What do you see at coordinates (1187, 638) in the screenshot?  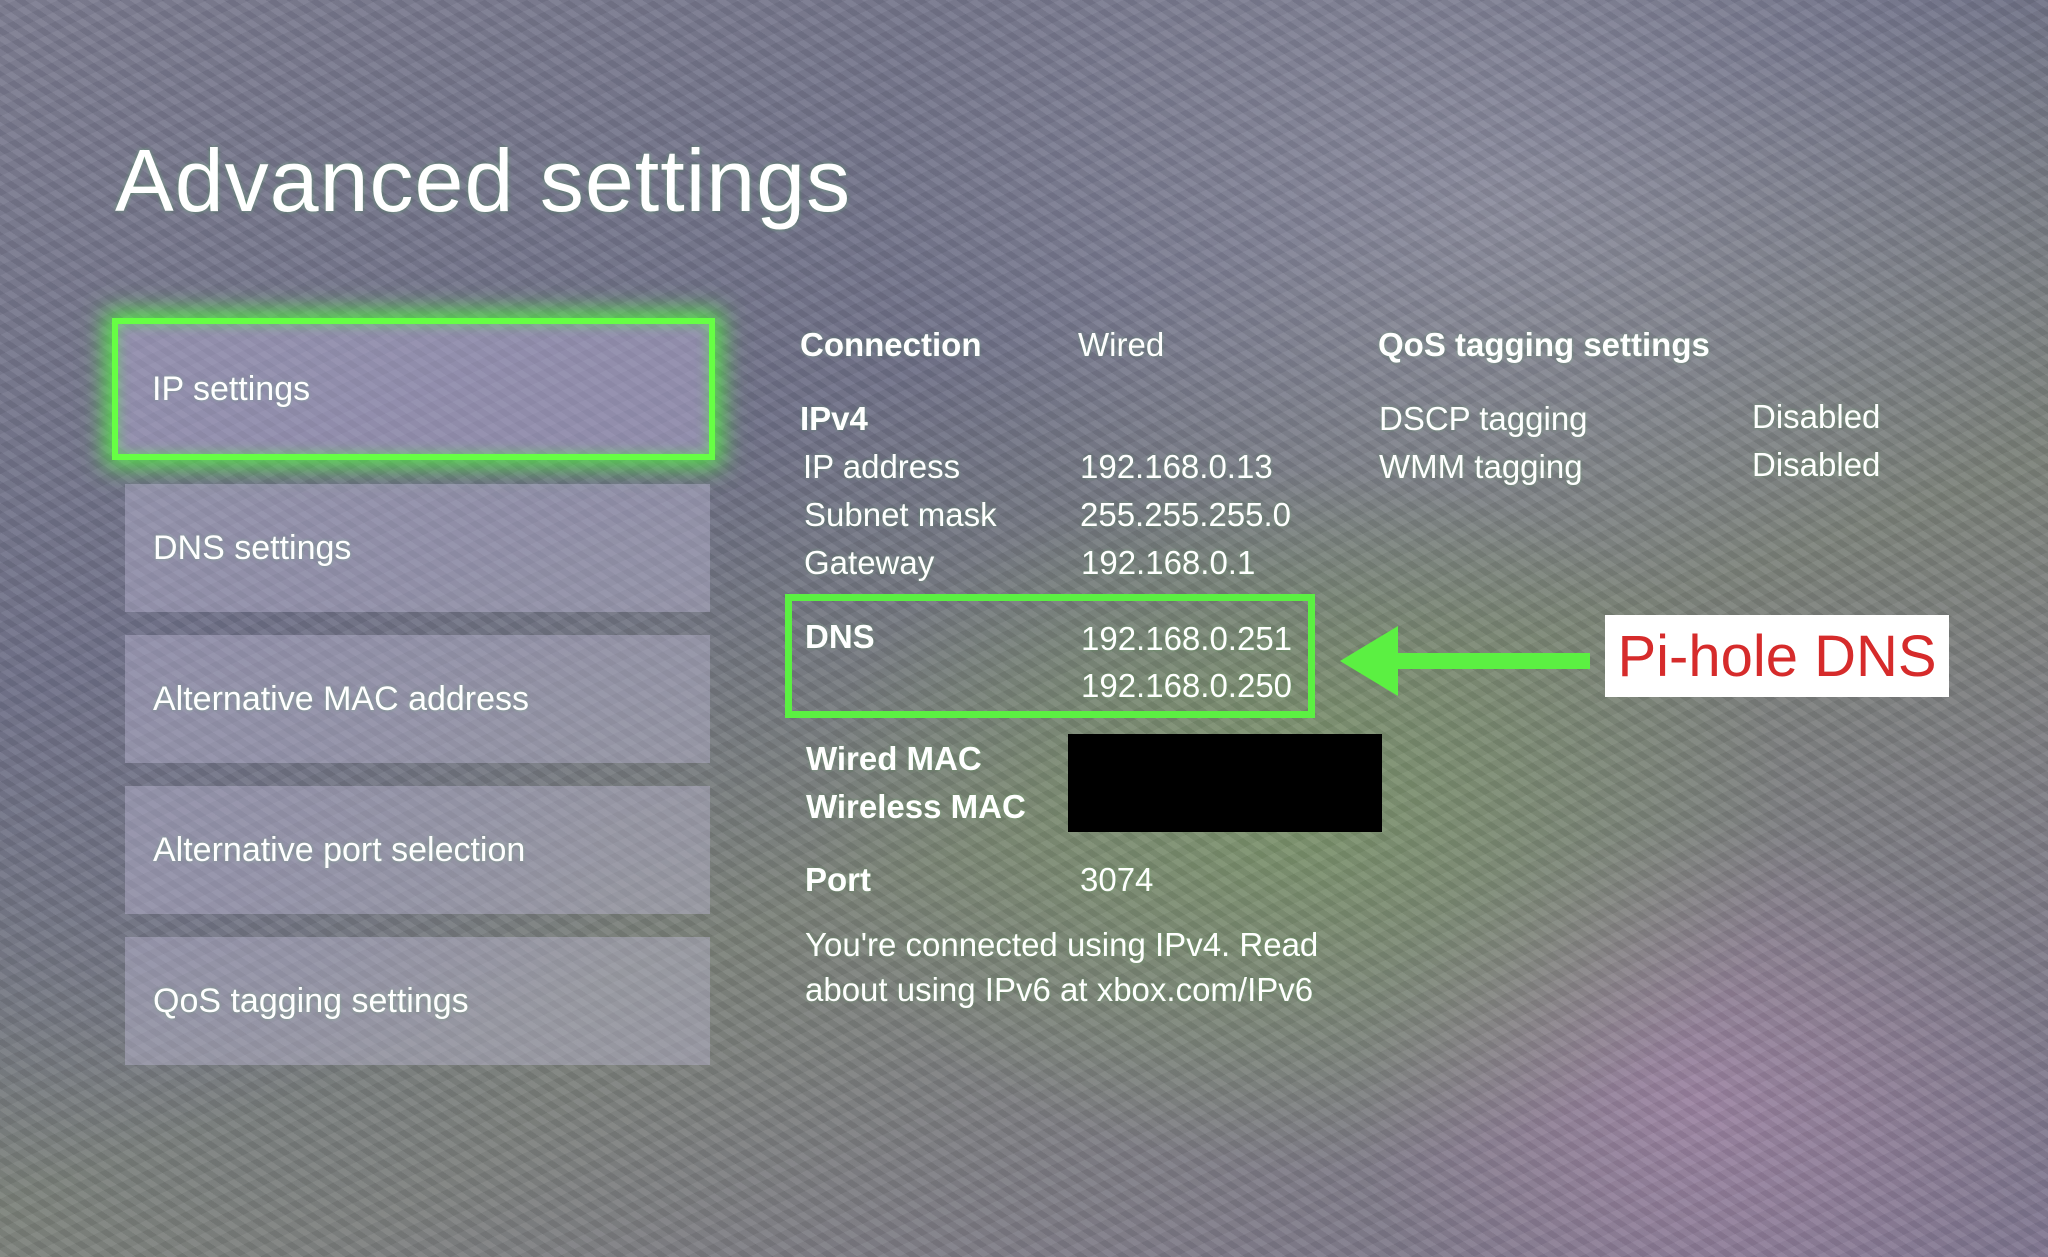 I see `dns-primary-value: 192.168.0.251` at bounding box center [1187, 638].